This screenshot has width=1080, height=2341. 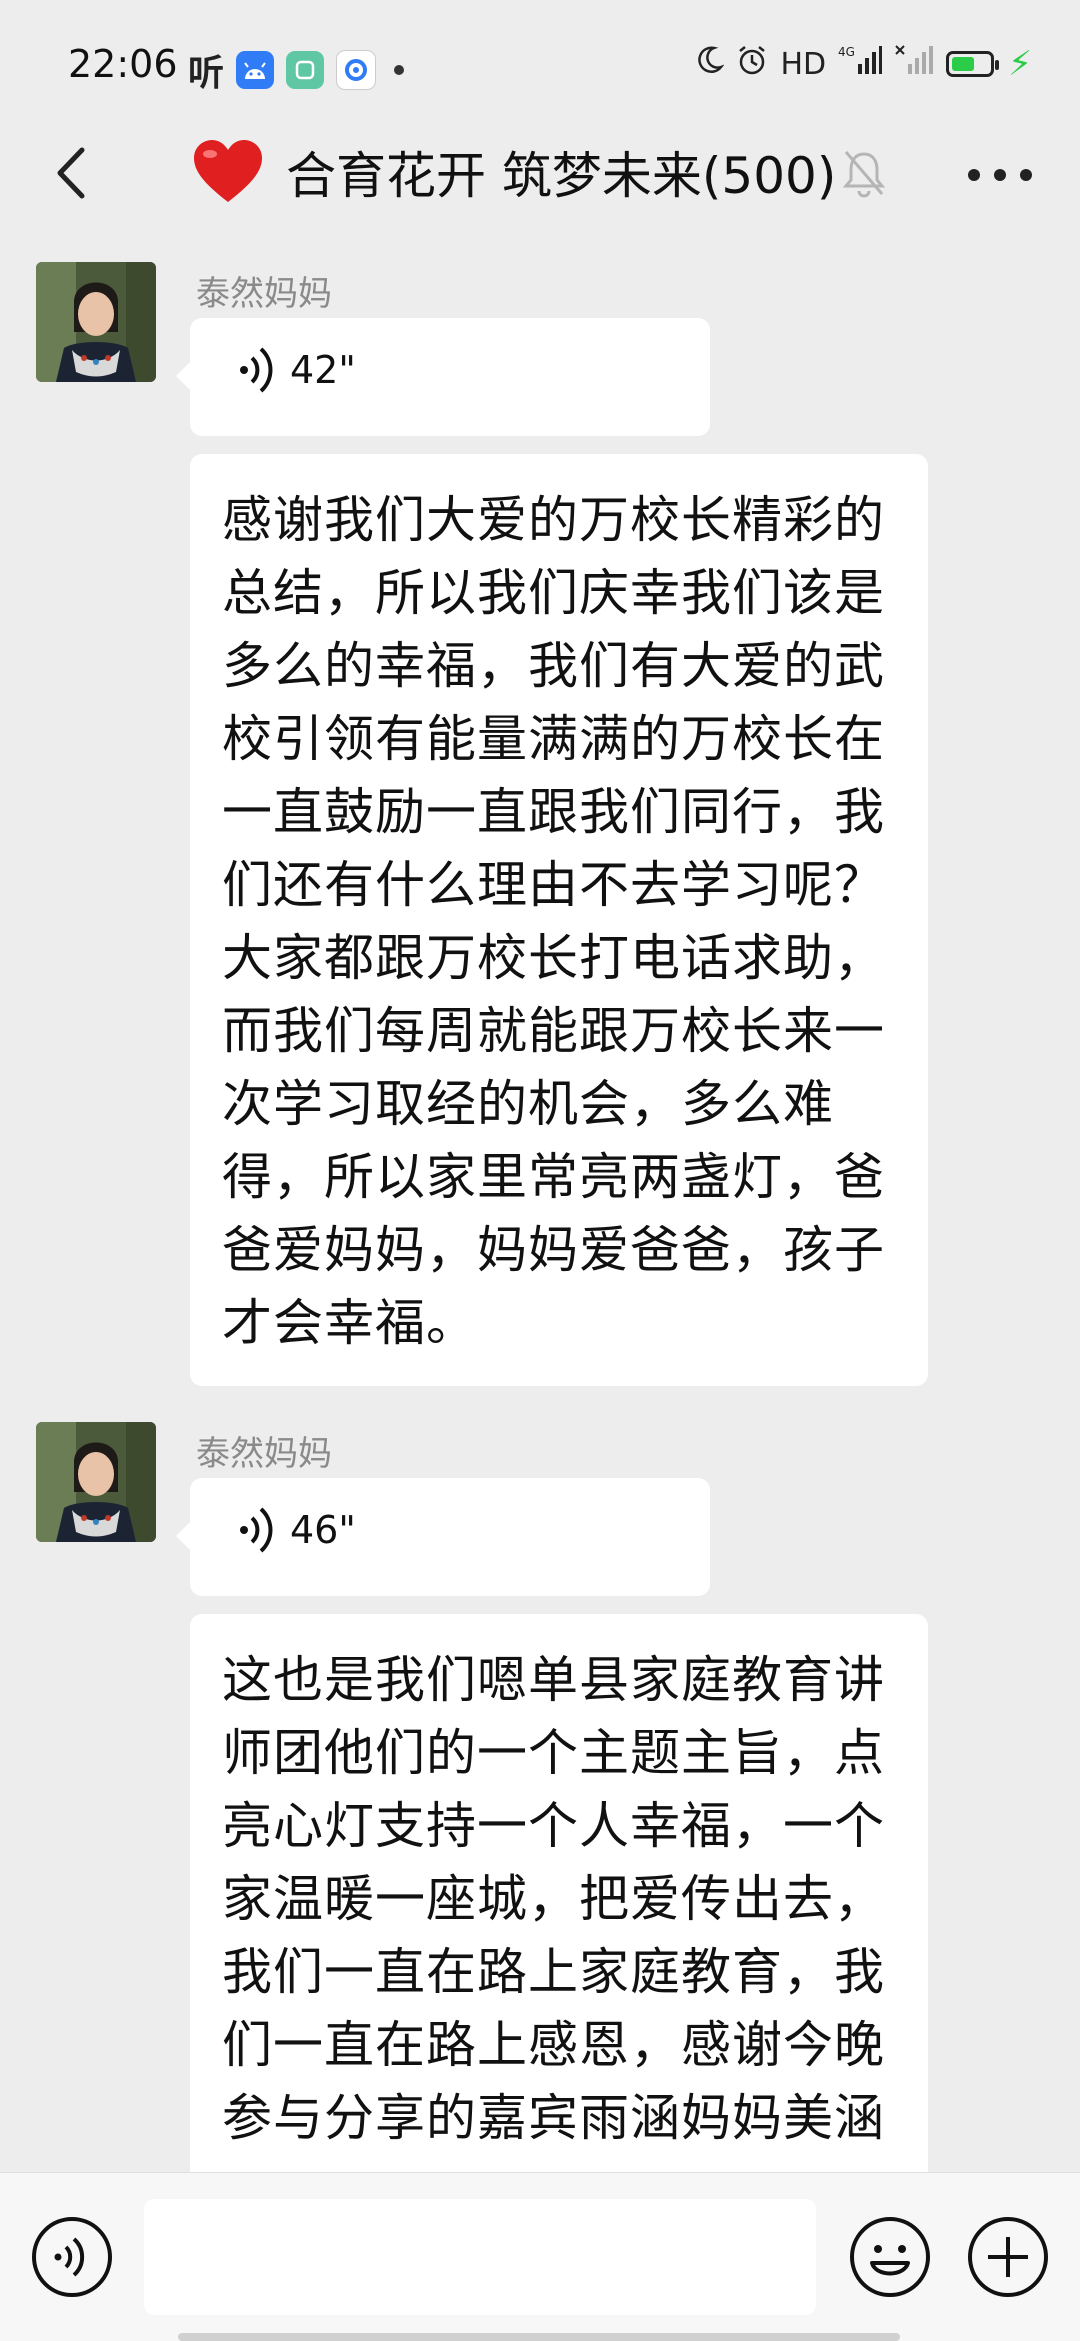 What do you see at coordinates (323, 1530) in the screenshot?
I see `voice-duration: 46"` at bounding box center [323, 1530].